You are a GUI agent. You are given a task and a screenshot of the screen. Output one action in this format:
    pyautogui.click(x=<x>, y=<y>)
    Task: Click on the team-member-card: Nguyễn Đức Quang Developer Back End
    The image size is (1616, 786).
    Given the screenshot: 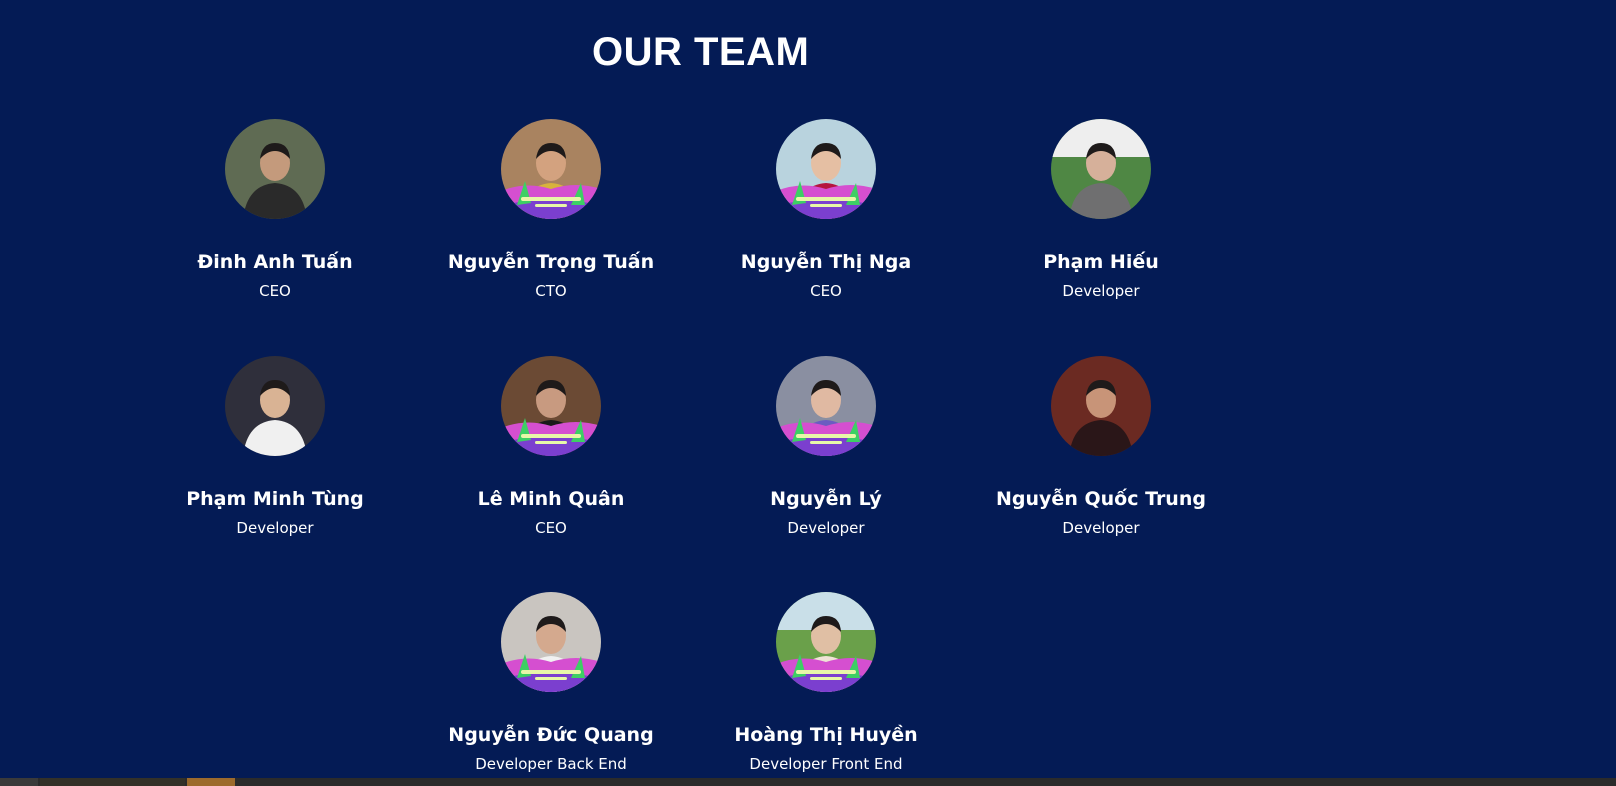 What is the action you would take?
    pyautogui.click(x=551, y=682)
    